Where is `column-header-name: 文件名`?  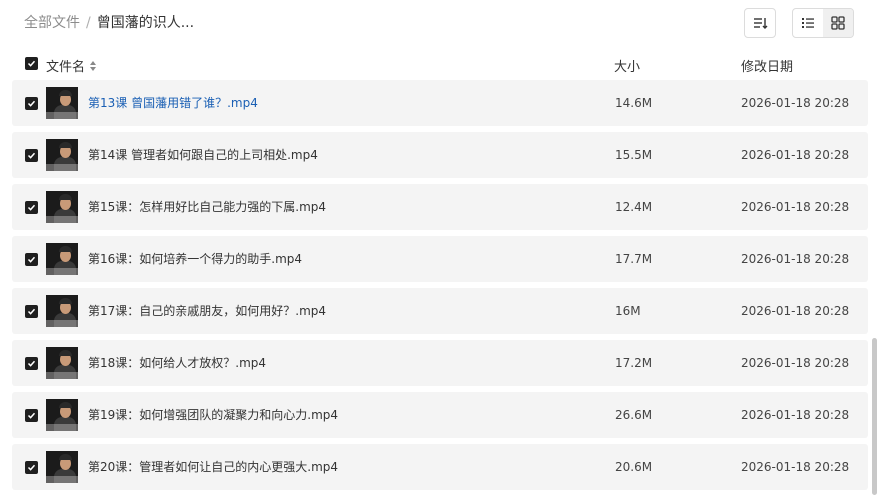 column-header-name: 文件名 is located at coordinates (71, 65).